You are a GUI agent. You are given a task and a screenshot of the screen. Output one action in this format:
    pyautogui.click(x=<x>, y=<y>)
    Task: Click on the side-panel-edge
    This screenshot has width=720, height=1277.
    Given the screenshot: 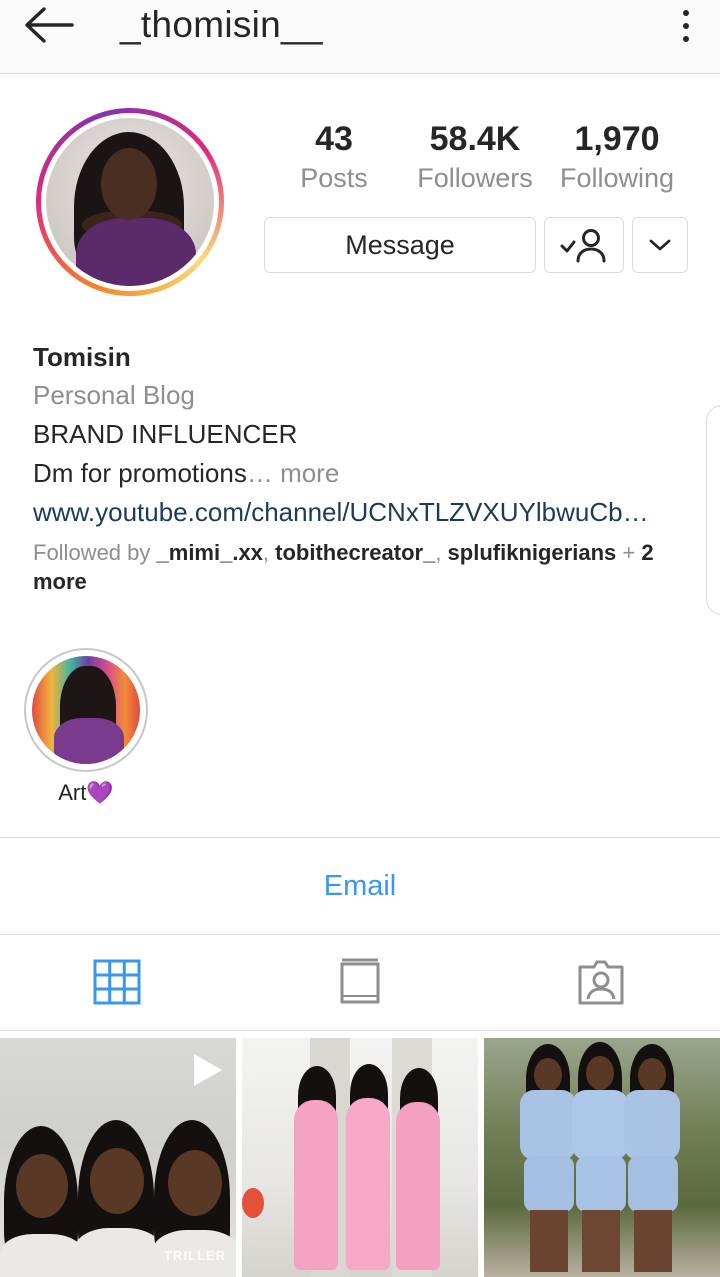 What is the action you would take?
    pyautogui.click(x=713, y=510)
    